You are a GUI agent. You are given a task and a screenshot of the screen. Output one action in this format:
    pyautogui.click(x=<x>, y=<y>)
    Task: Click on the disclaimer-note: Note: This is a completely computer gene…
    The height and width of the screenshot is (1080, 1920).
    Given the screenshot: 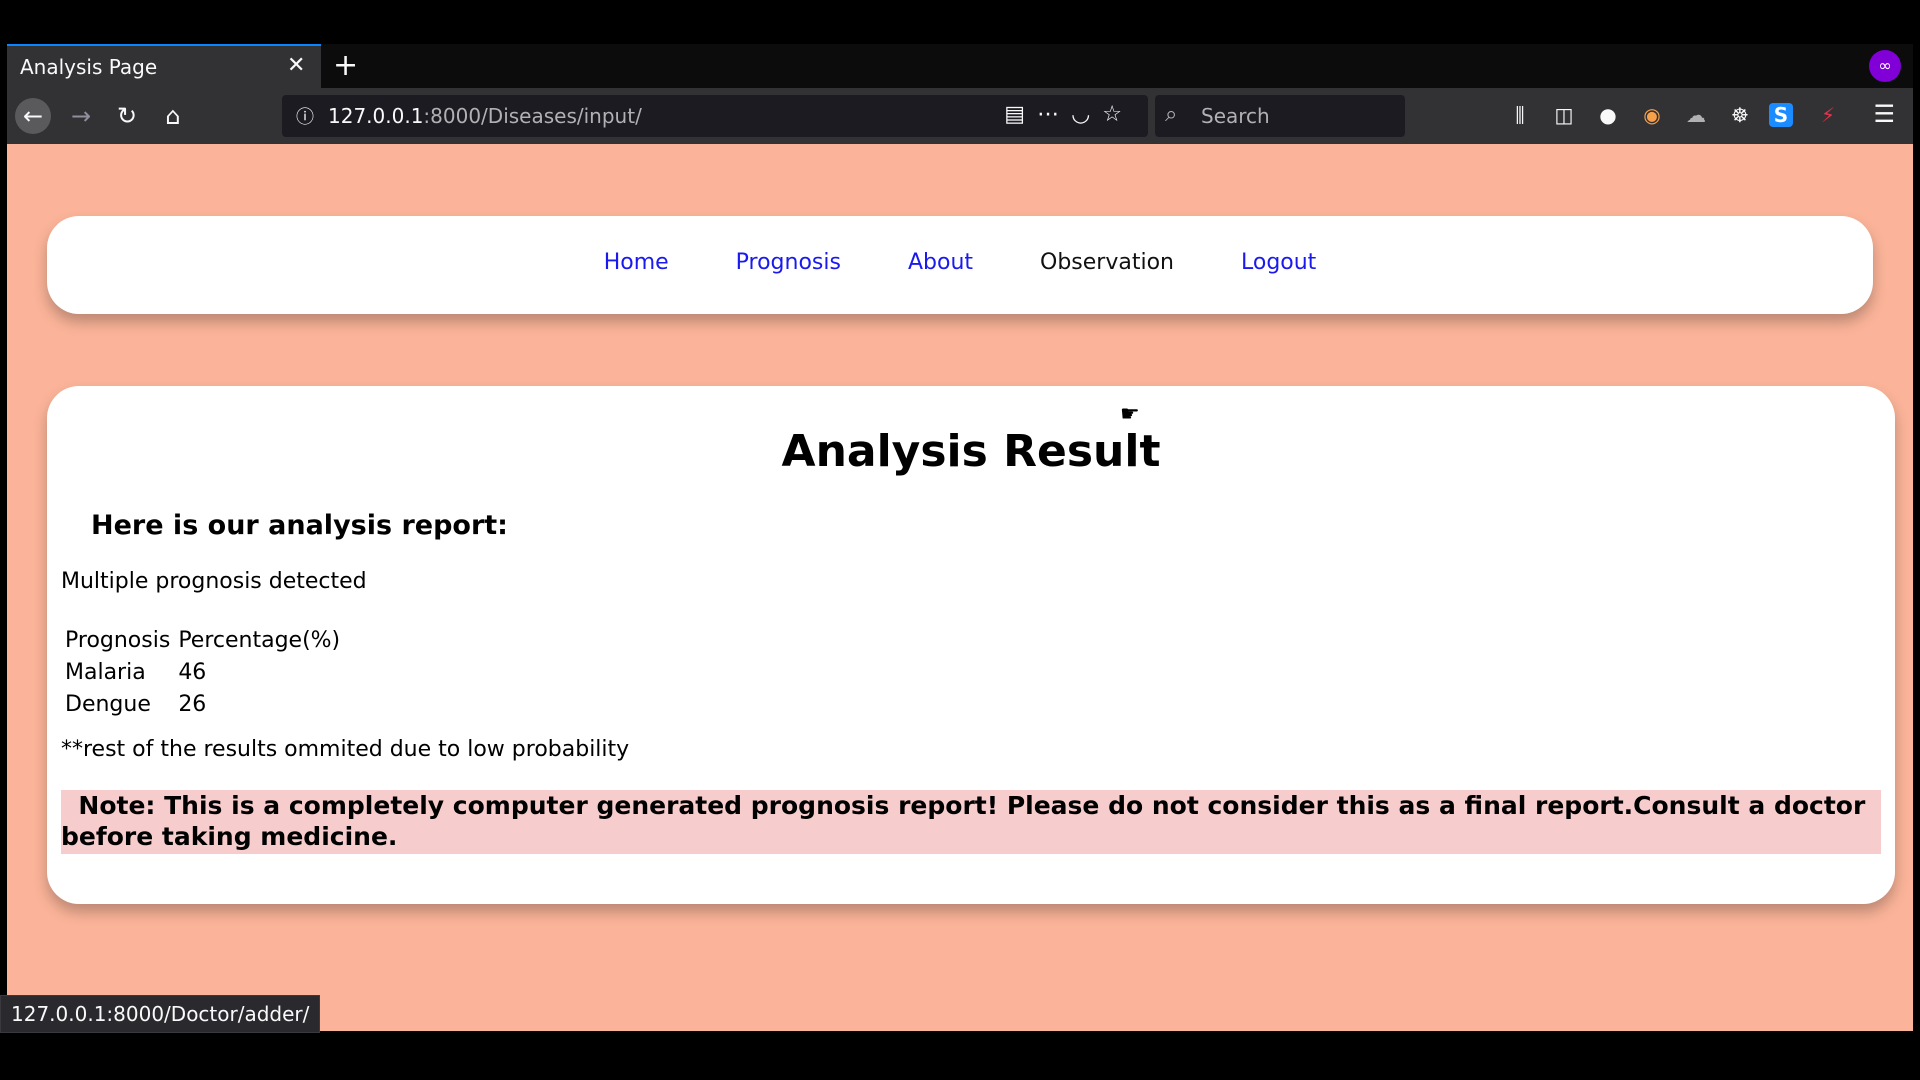 What is the action you would take?
    pyautogui.click(x=971, y=822)
    